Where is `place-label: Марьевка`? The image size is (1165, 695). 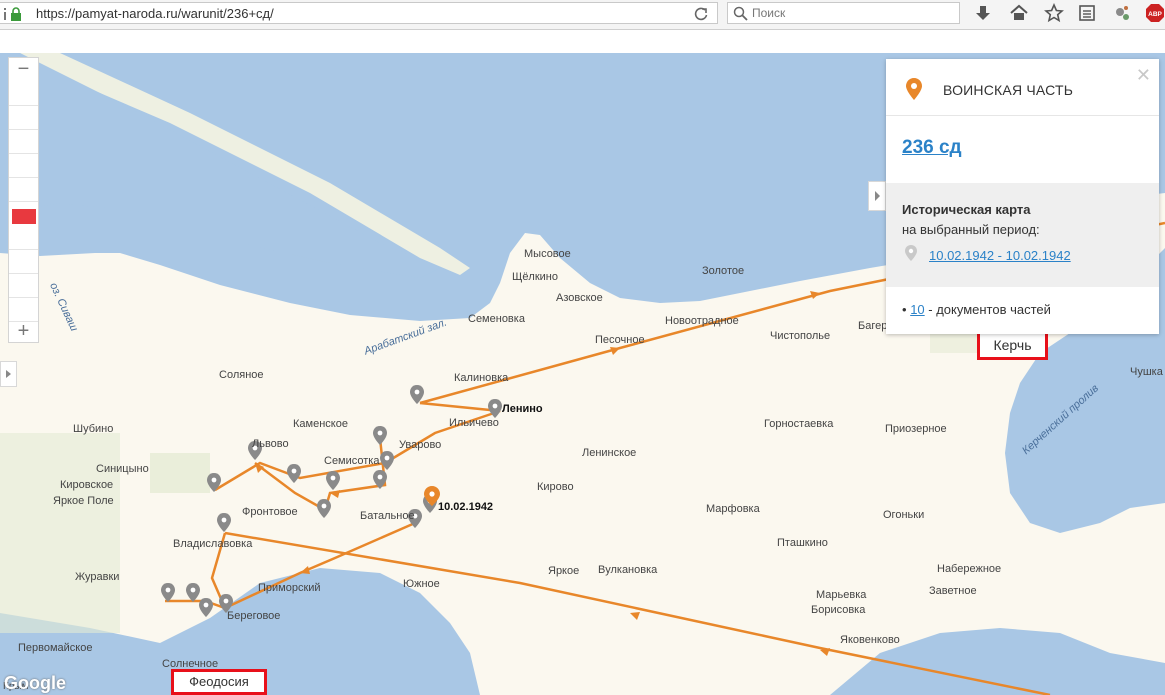
place-label: Марьевка is located at coordinates (841, 595).